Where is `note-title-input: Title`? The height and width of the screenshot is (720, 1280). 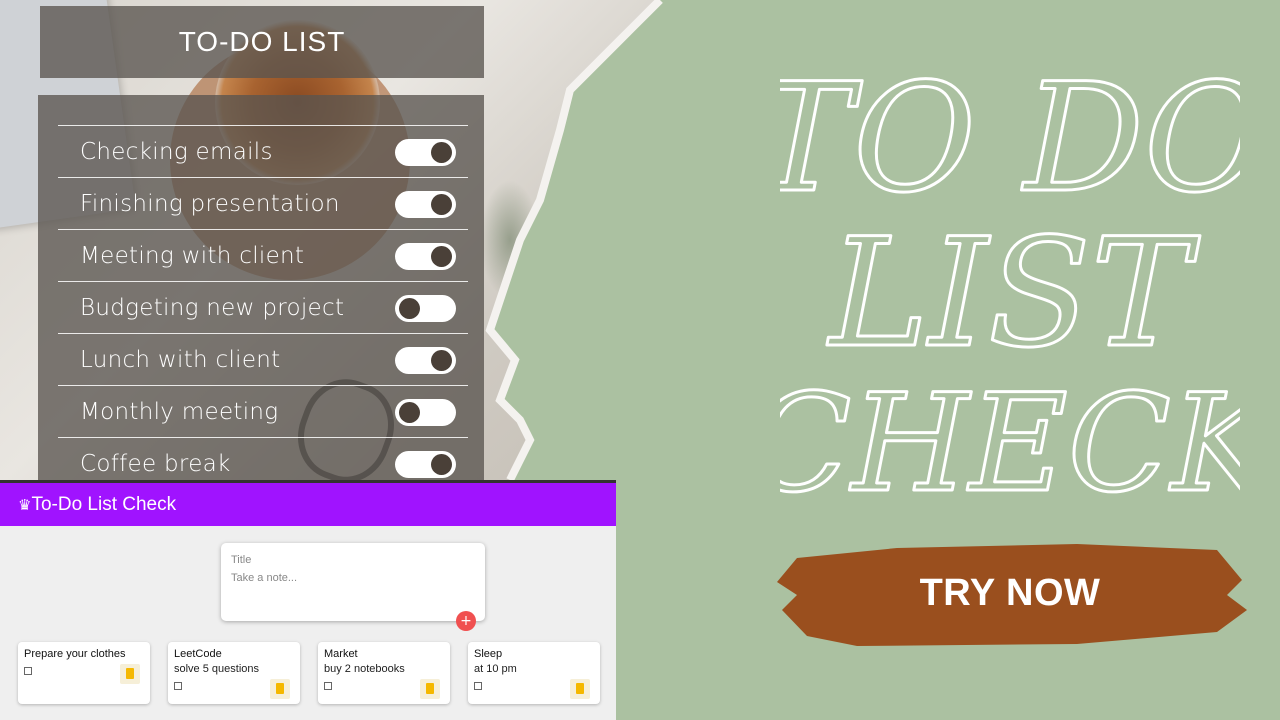 note-title-input: Title is located at coordinates (241, 560).